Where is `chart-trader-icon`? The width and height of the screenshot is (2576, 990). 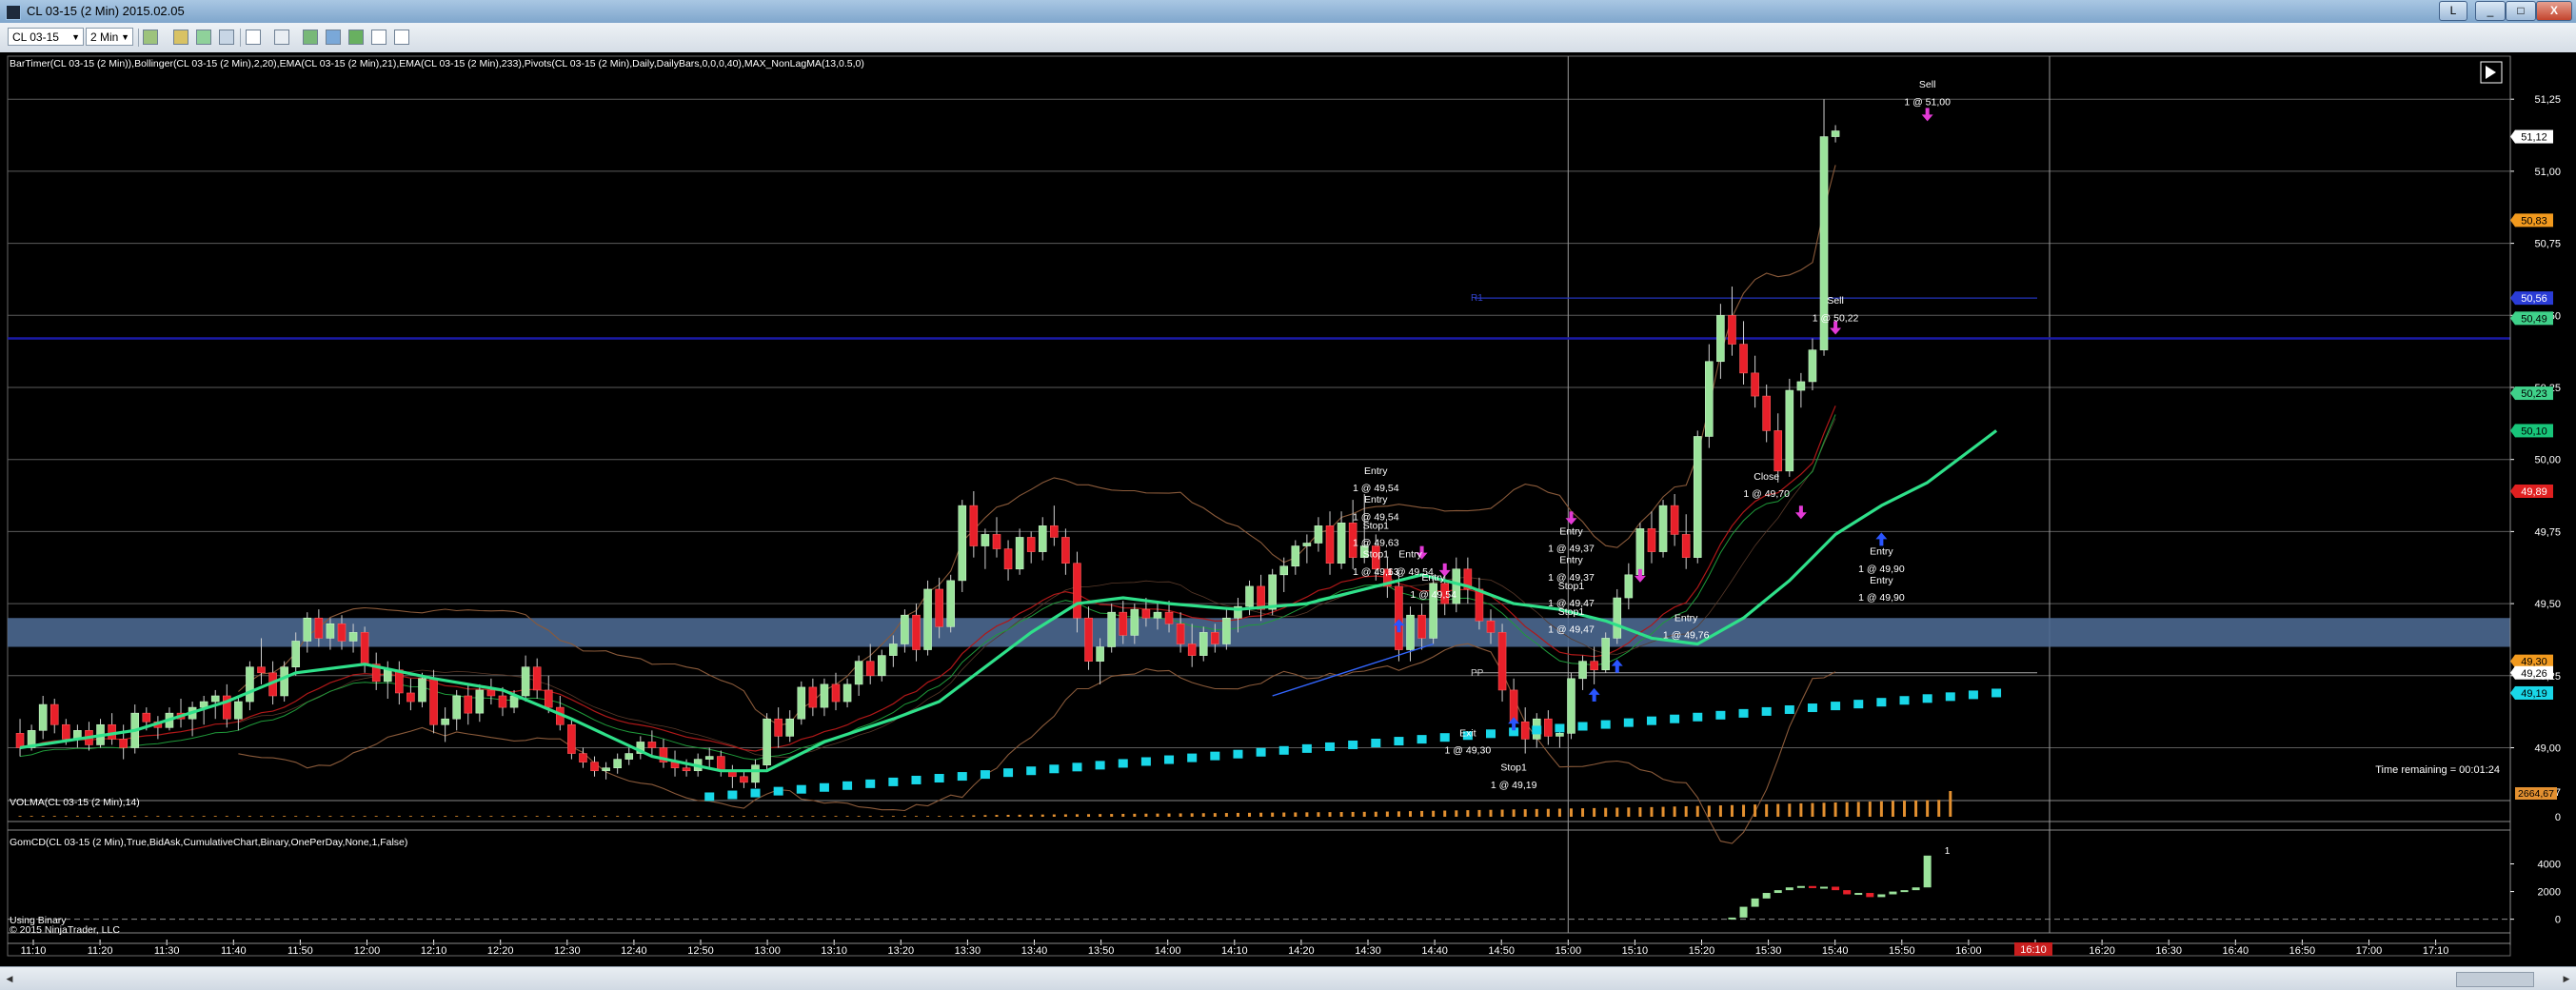 chart-trader-icon is located at coordinates (401, 37).